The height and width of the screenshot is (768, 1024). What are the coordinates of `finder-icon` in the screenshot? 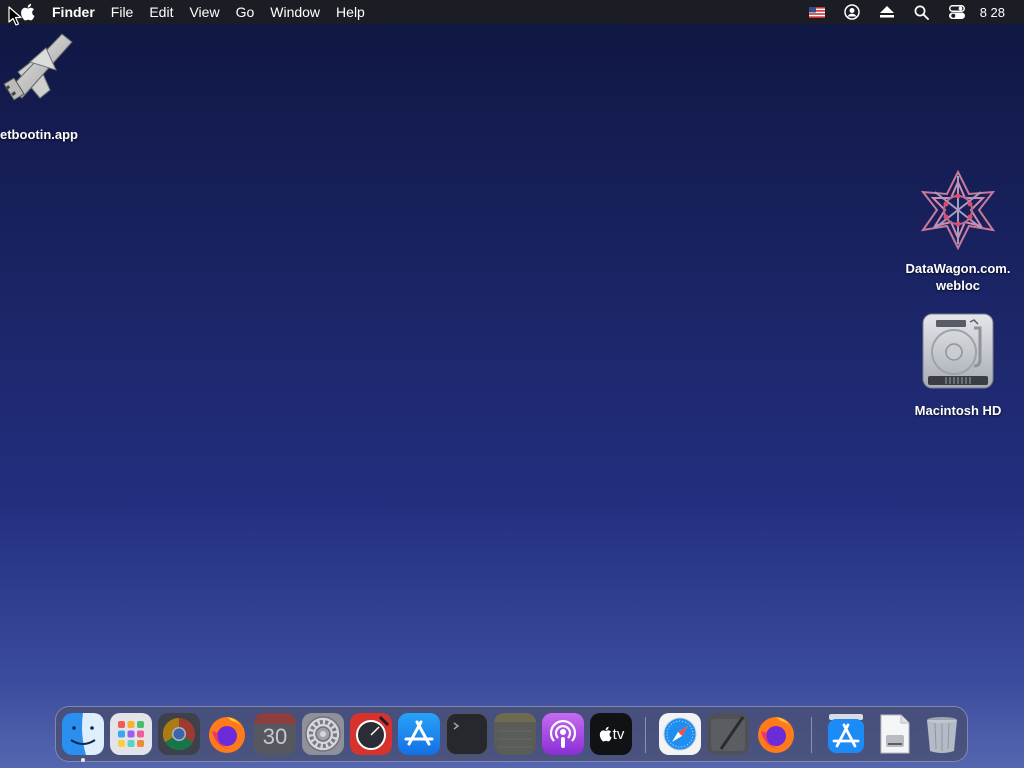 It's located at (83, 734).